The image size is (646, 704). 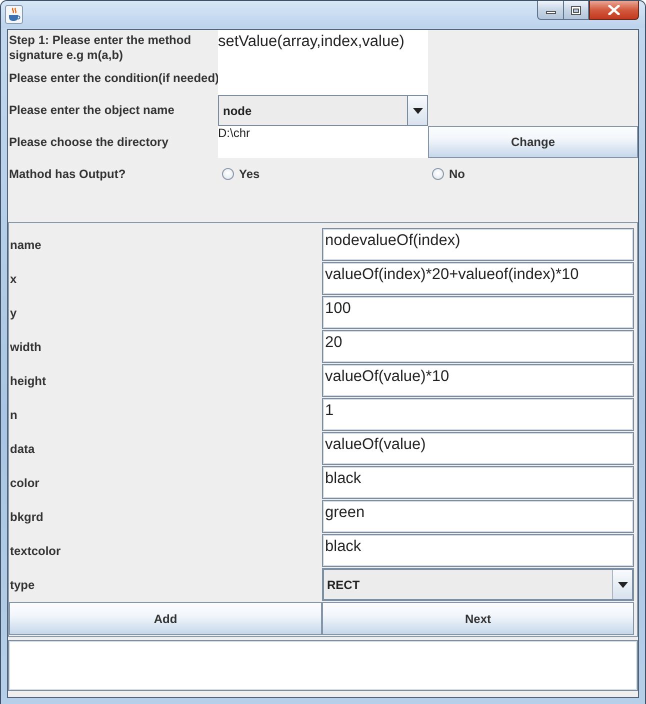 I want to click on property-label: x, so click(x=13, y=278).